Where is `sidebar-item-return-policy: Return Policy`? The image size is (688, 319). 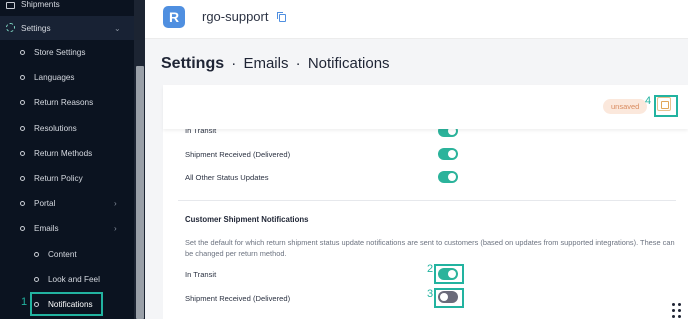 sidebar-item-return-policy: Return Policy is located at coordinates (67, 178).